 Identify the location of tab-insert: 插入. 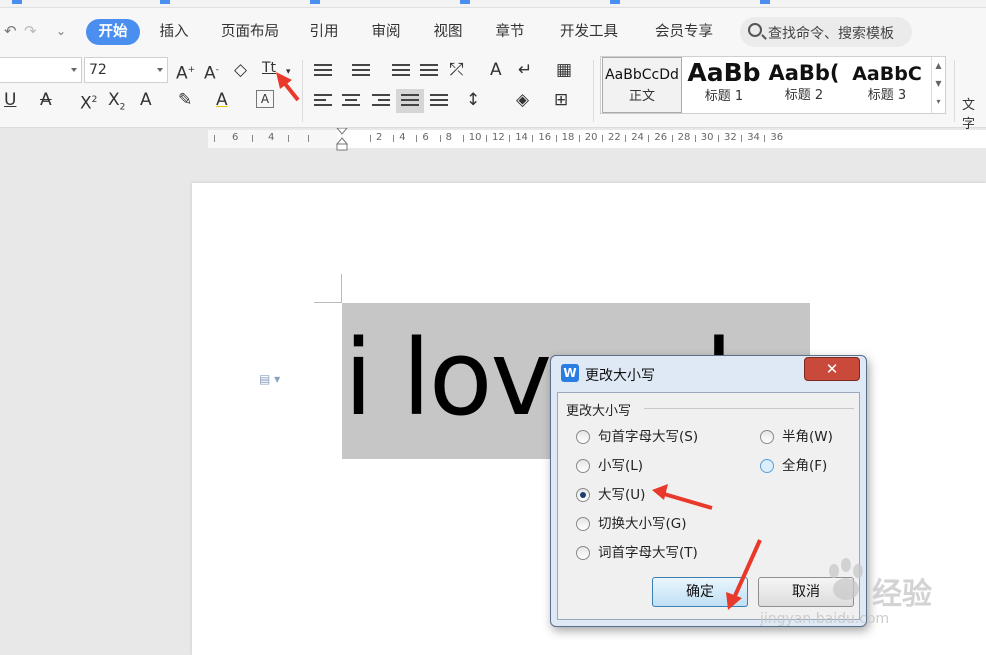
(174, 32).